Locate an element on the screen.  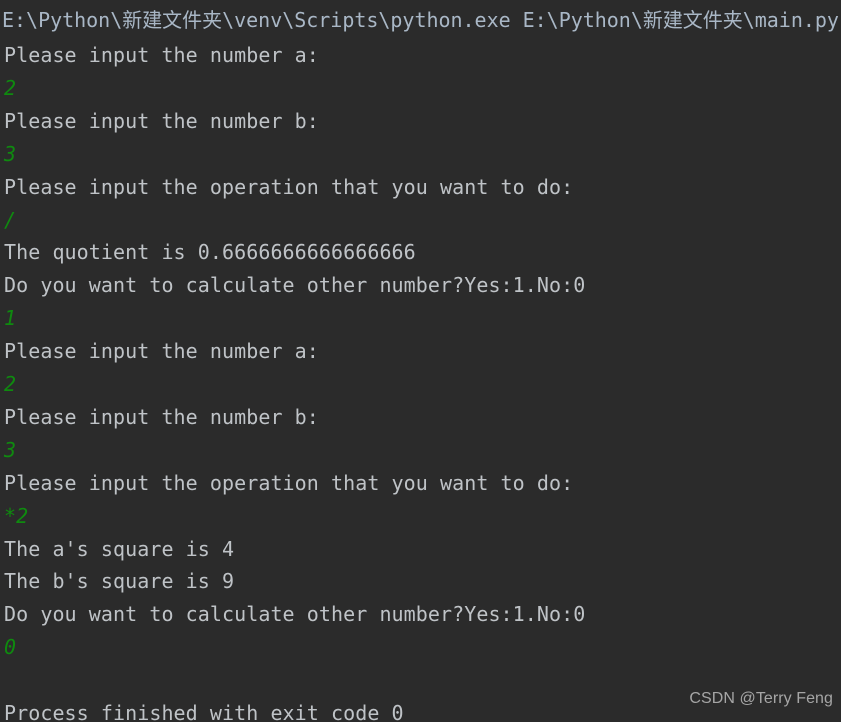
console-output-line: The a's square is 4 is located at coordinates (119, 549).